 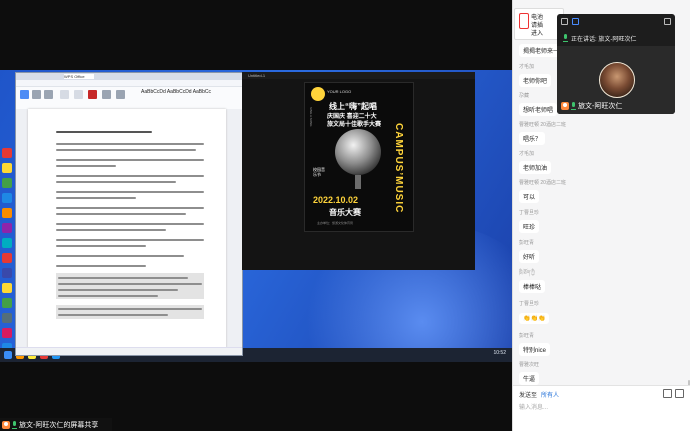 What do you see at coordinates (78, 94) in the screenshot?
I see `font-size-select` at bounding box center [78, 94].